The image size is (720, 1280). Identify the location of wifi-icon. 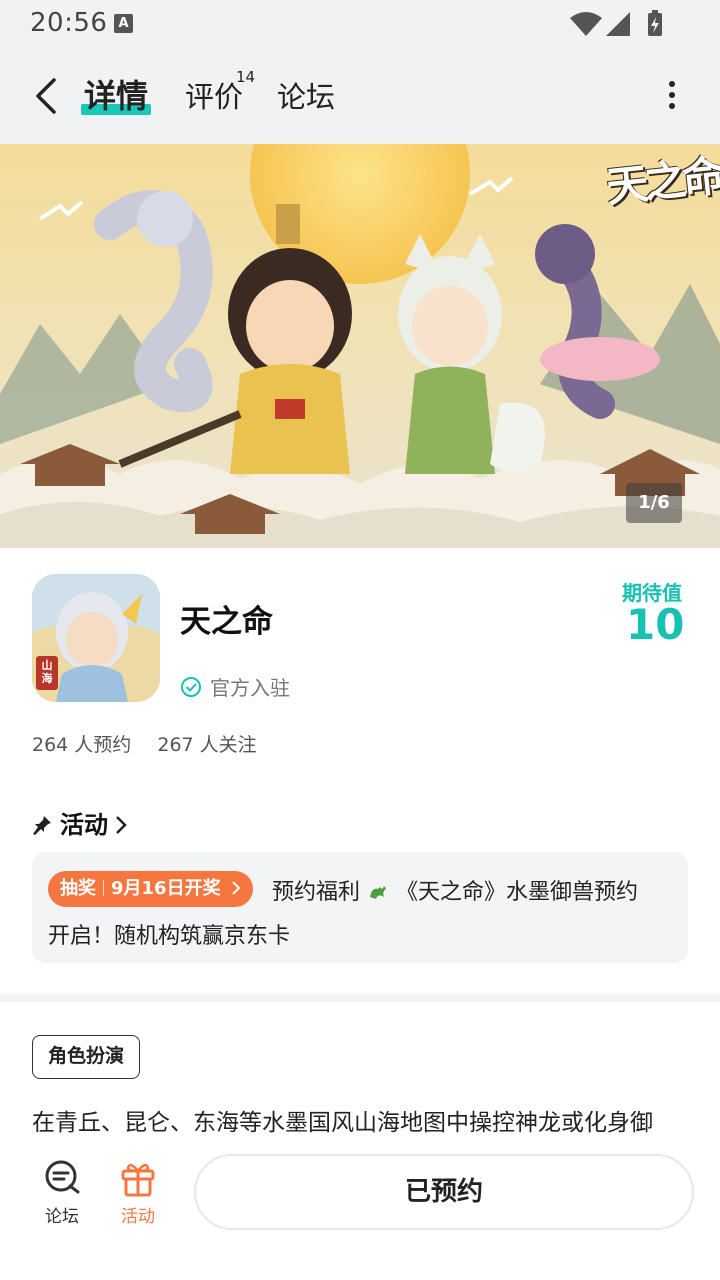
(586, 24).